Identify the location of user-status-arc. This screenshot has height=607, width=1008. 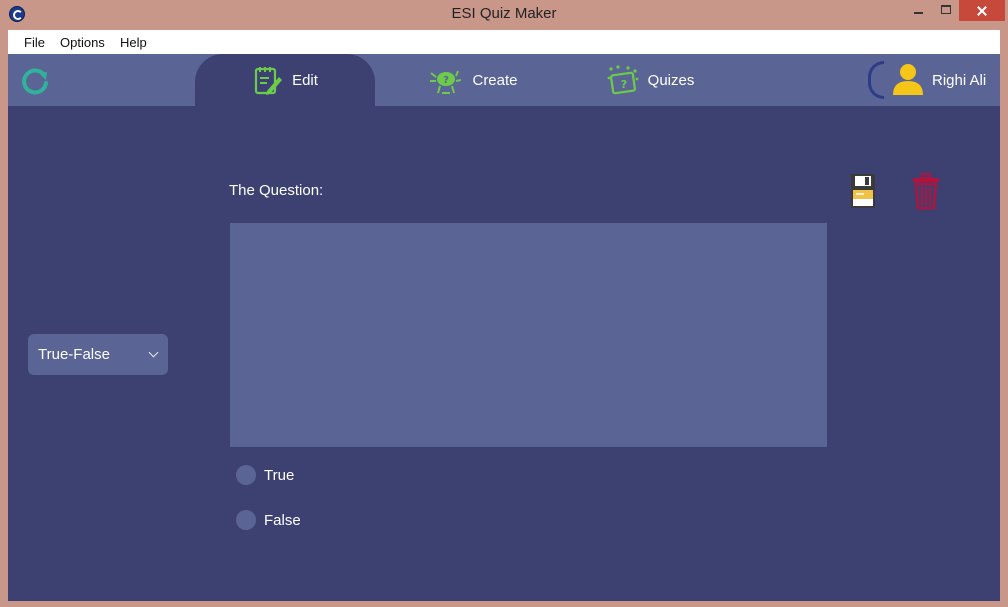
(876, 80).